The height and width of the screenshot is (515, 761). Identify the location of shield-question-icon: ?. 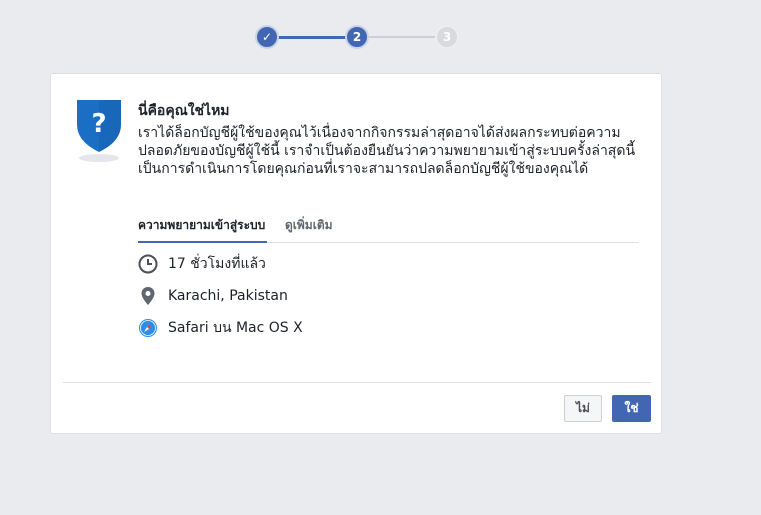
(99, 131).